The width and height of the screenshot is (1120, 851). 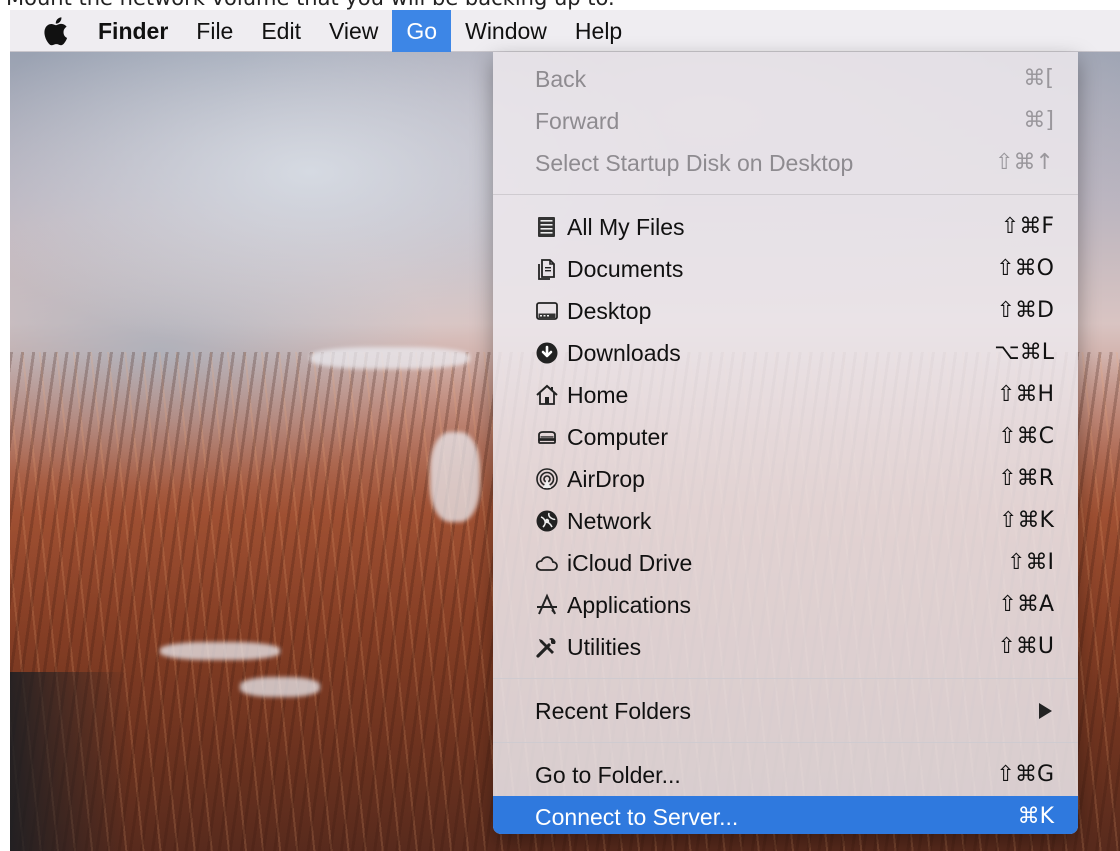 I want to click on menu-go: Go, so click(x=422, y=31).